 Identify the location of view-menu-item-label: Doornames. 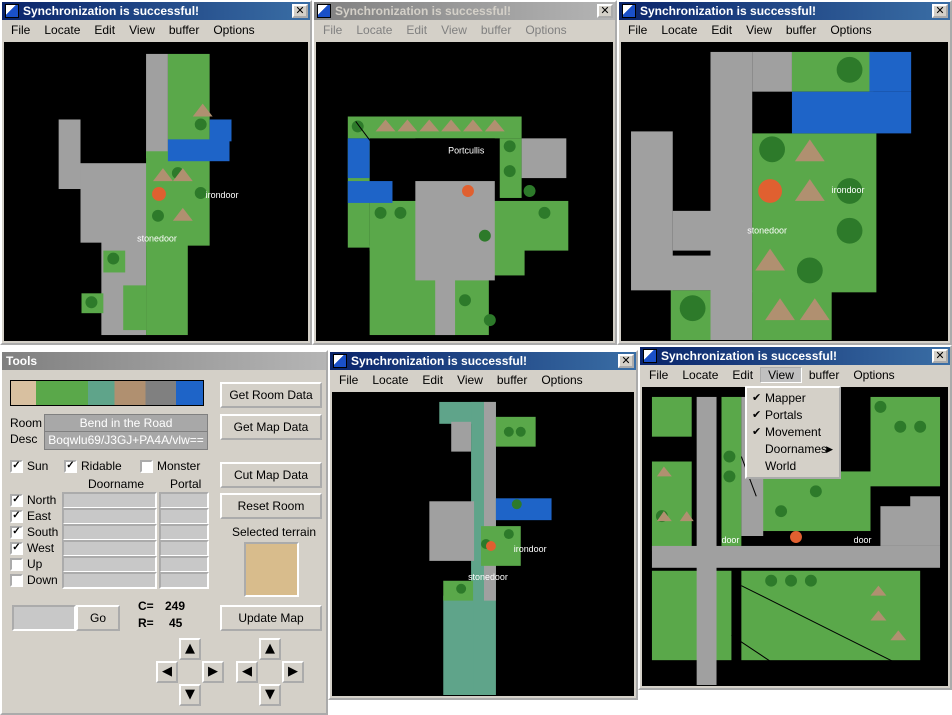
(796, 449).